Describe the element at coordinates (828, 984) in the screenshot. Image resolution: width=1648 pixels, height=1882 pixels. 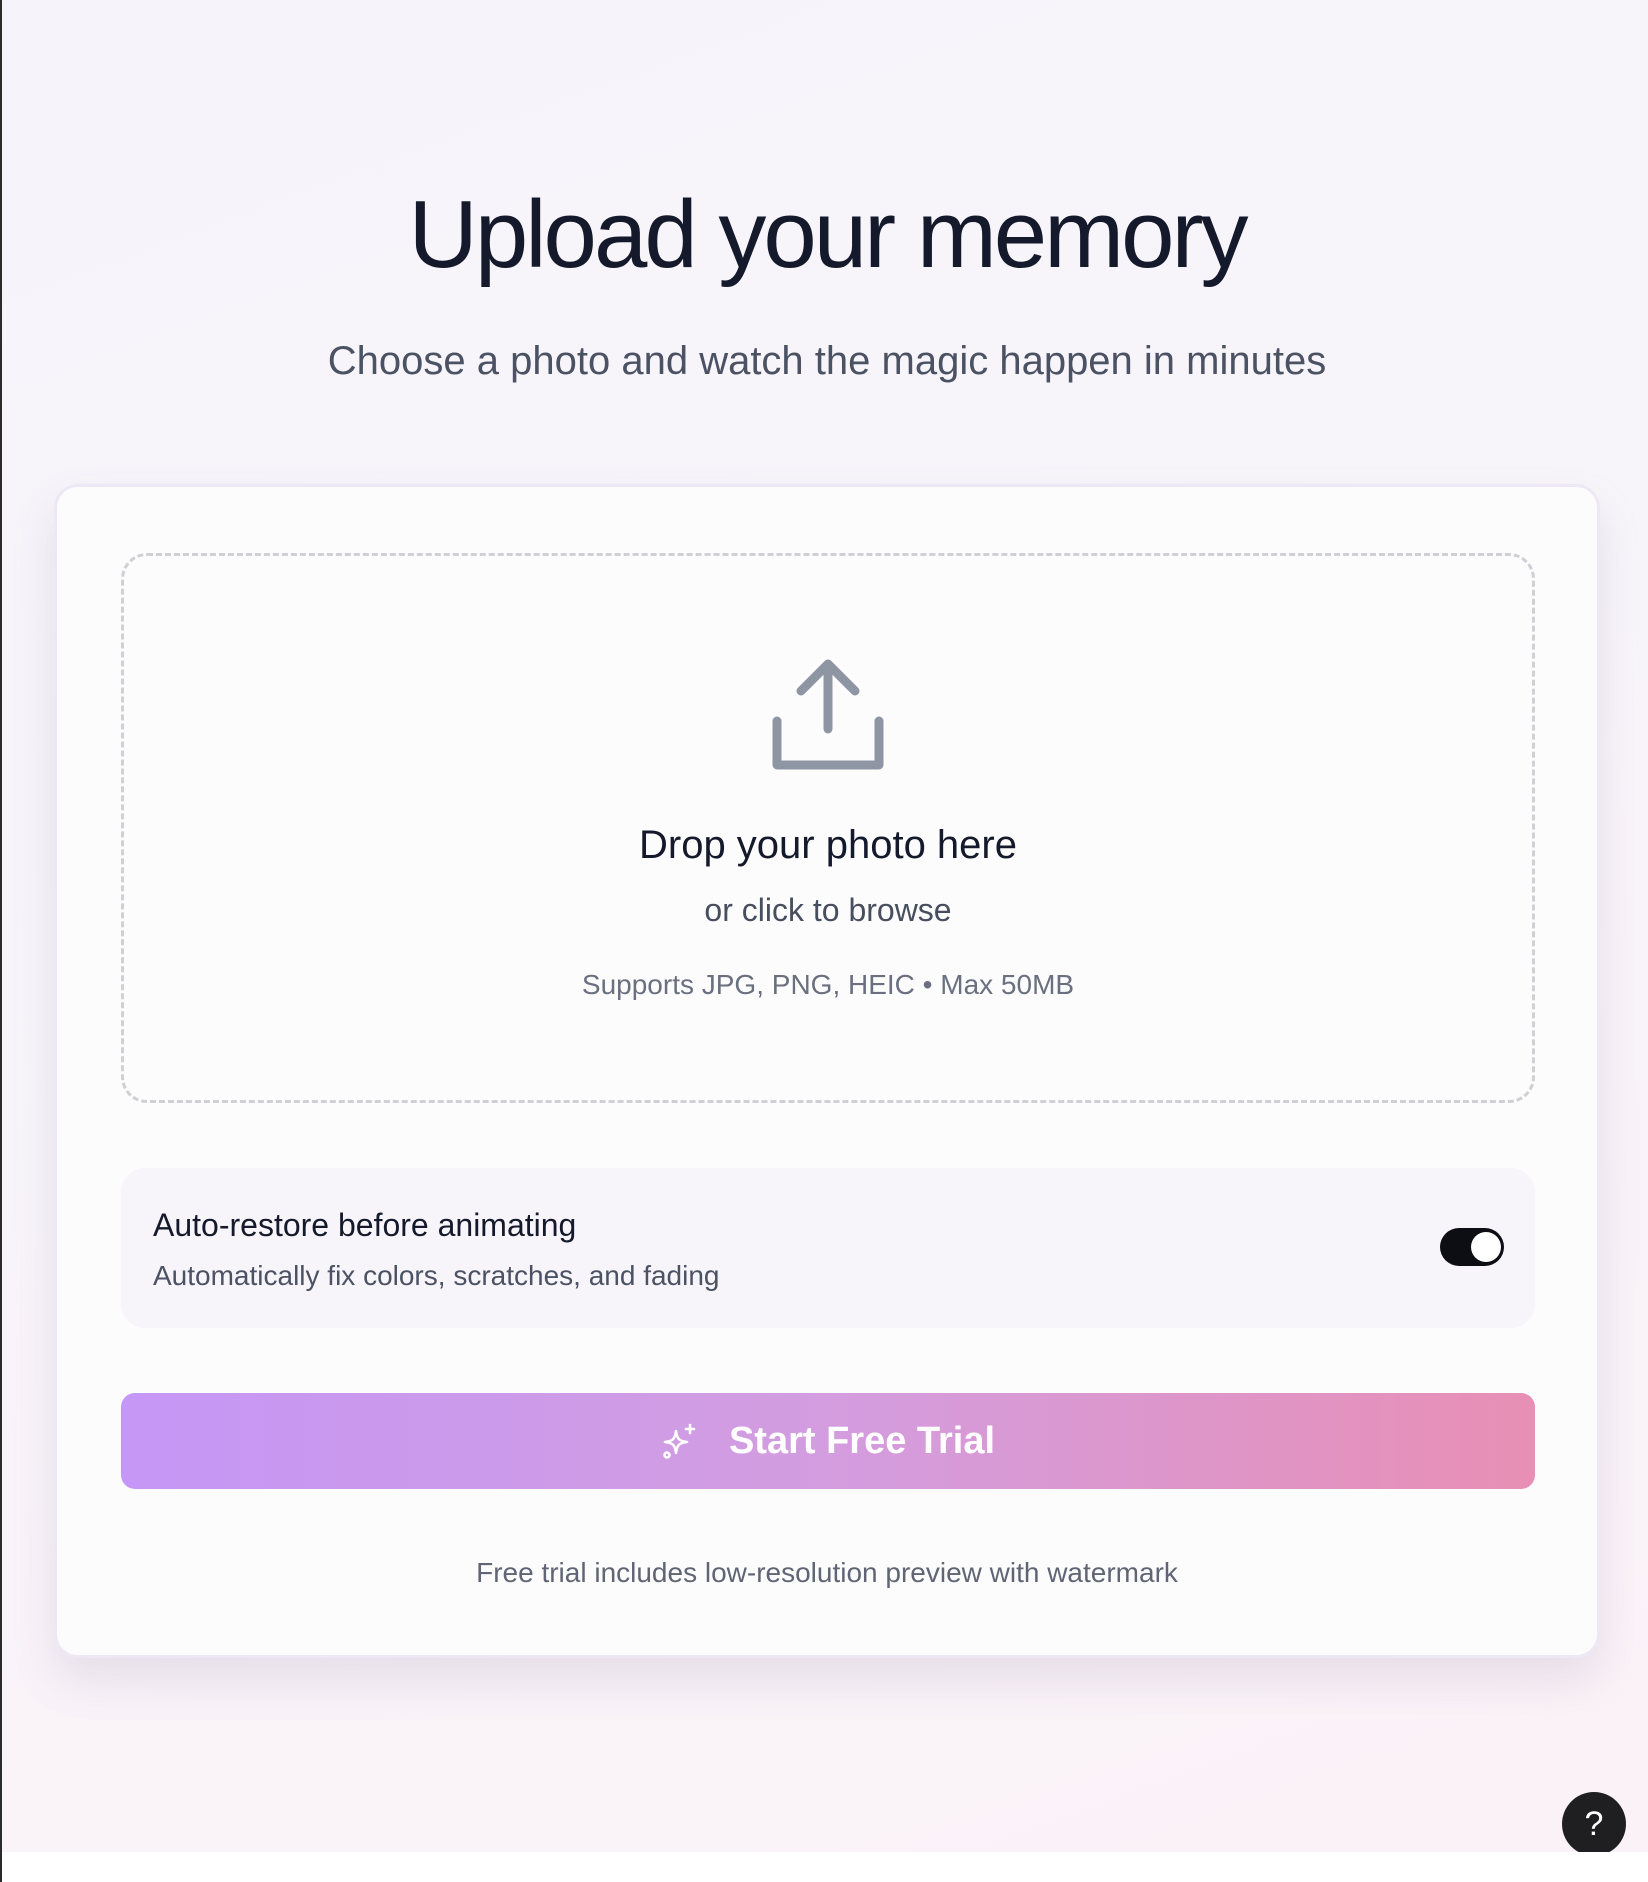
I see `supported-formats-text: Supports JPG, PNG, HEIC • Max 50MB` at that location.